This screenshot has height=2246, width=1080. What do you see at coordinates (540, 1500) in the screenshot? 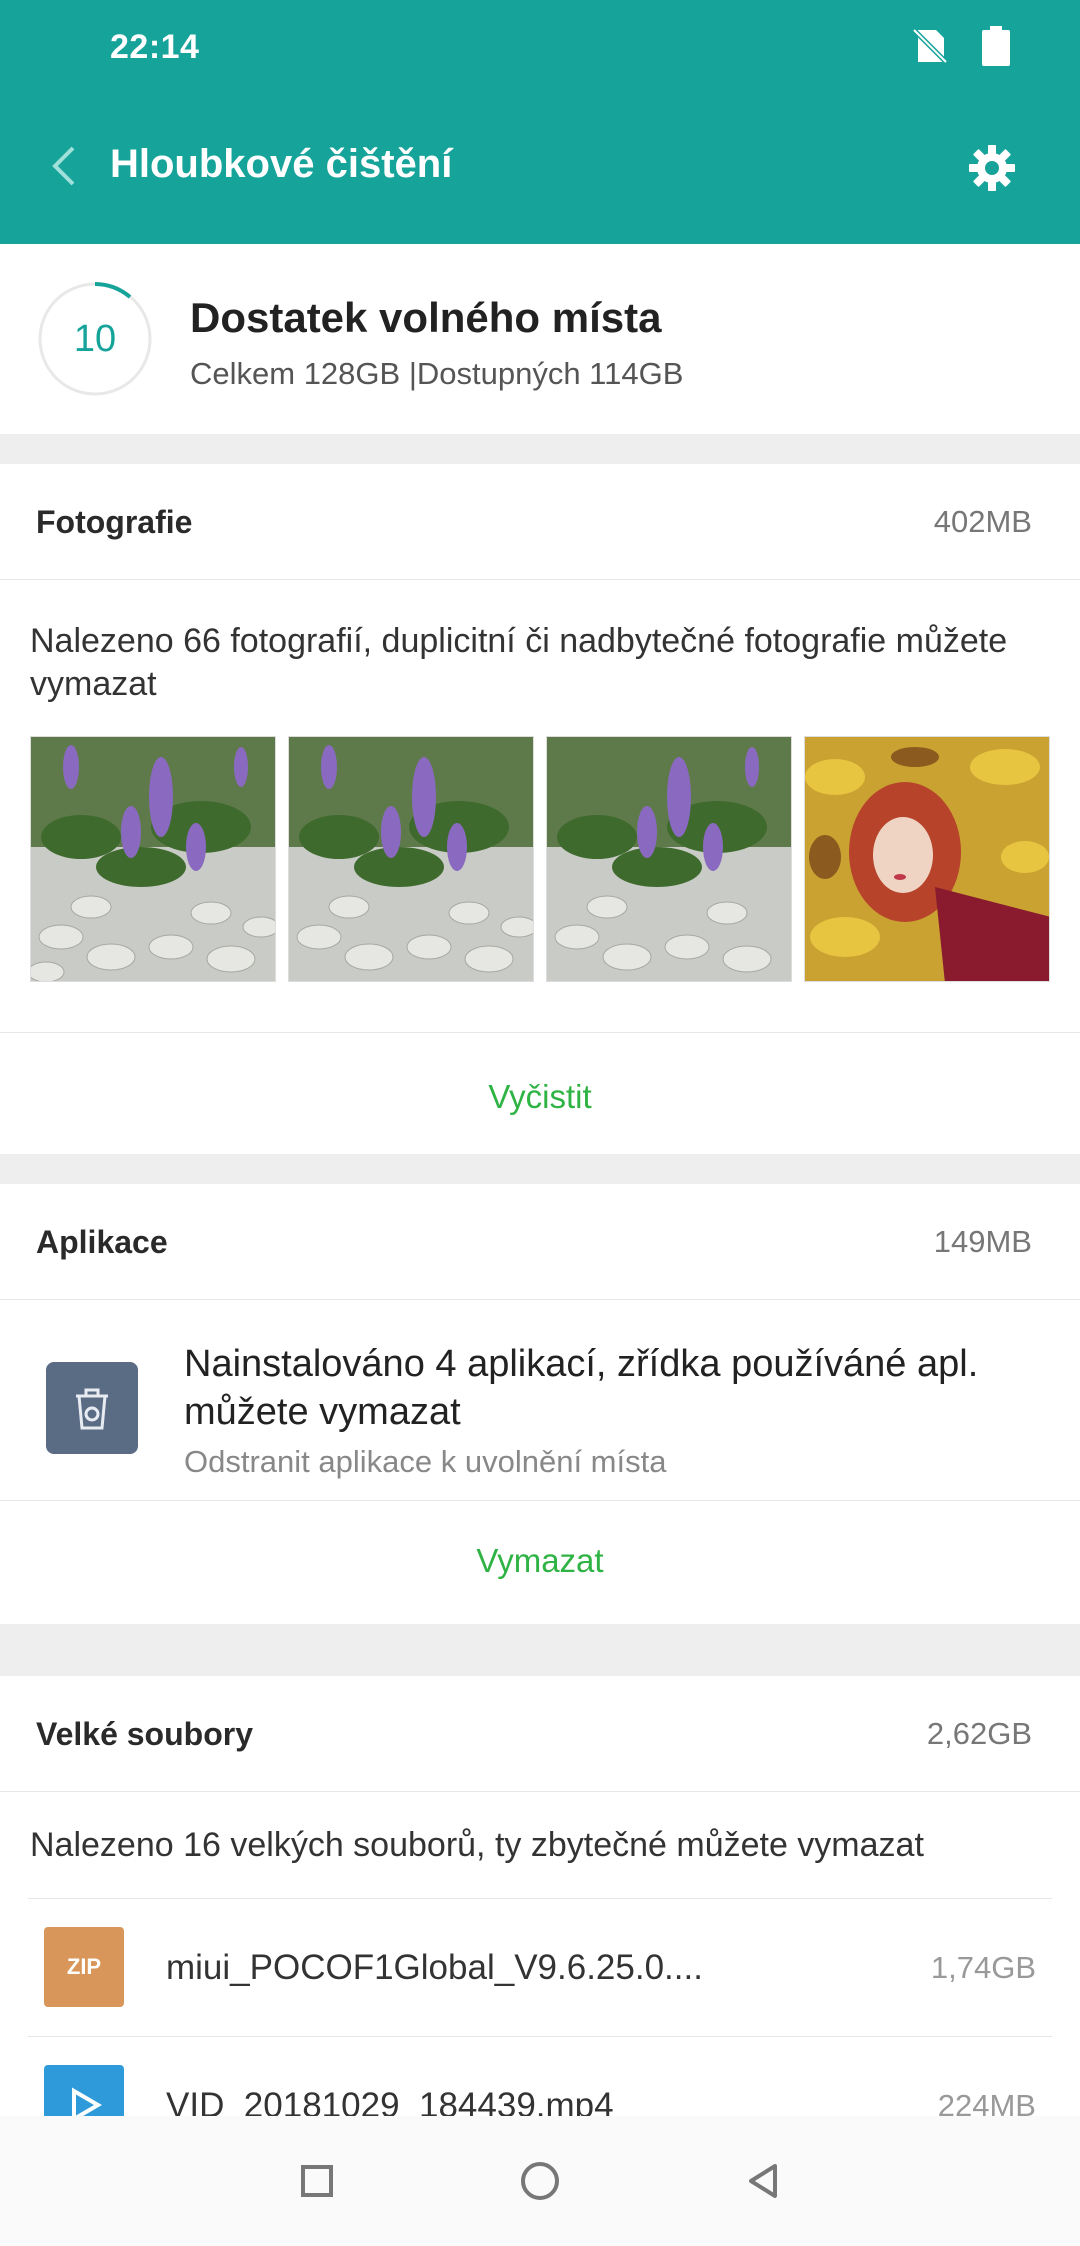
I see `apps-divider` at bounding box center [540, 1500].